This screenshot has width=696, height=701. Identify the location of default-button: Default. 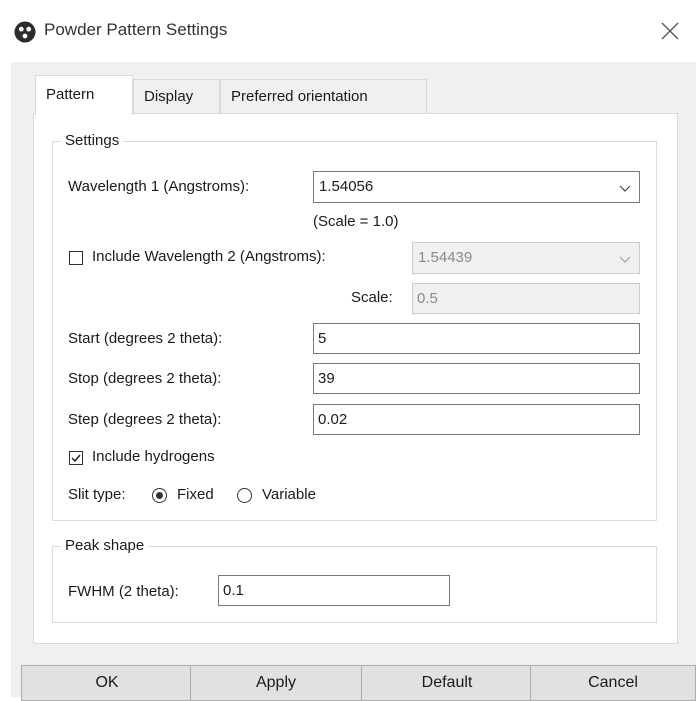
(447, 683).